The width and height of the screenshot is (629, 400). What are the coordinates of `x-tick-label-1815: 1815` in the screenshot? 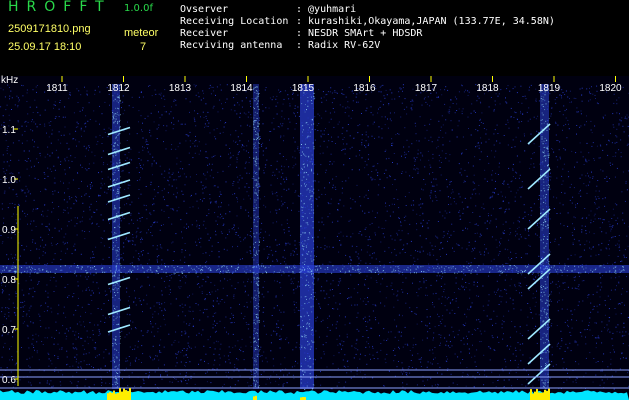 It's located at (303, 88).